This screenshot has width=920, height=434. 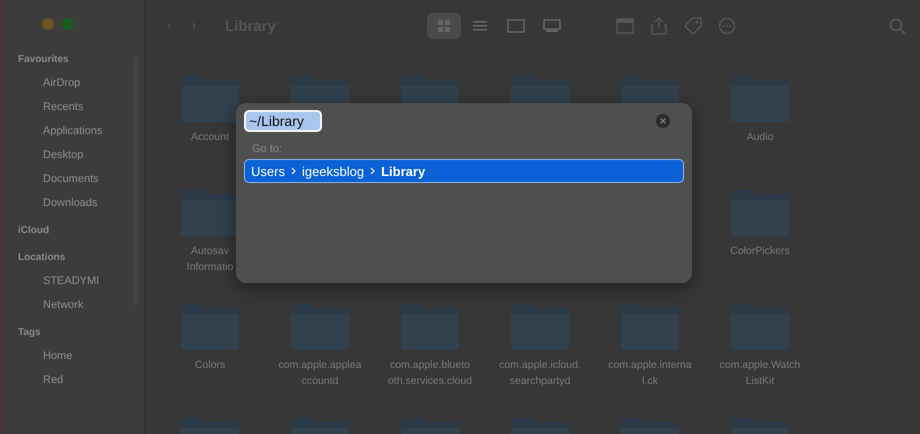 I want to click on gallery-icon, so click(x=552, y=26).